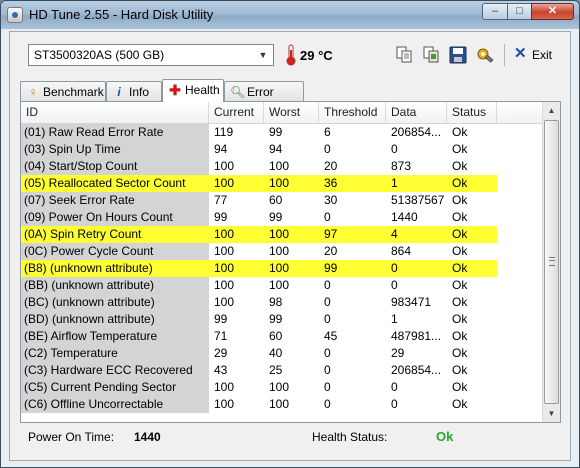  I want to click on table-row: (C5) Current Pending Sector 100 100 0 0 Ok, so click(281, 387).